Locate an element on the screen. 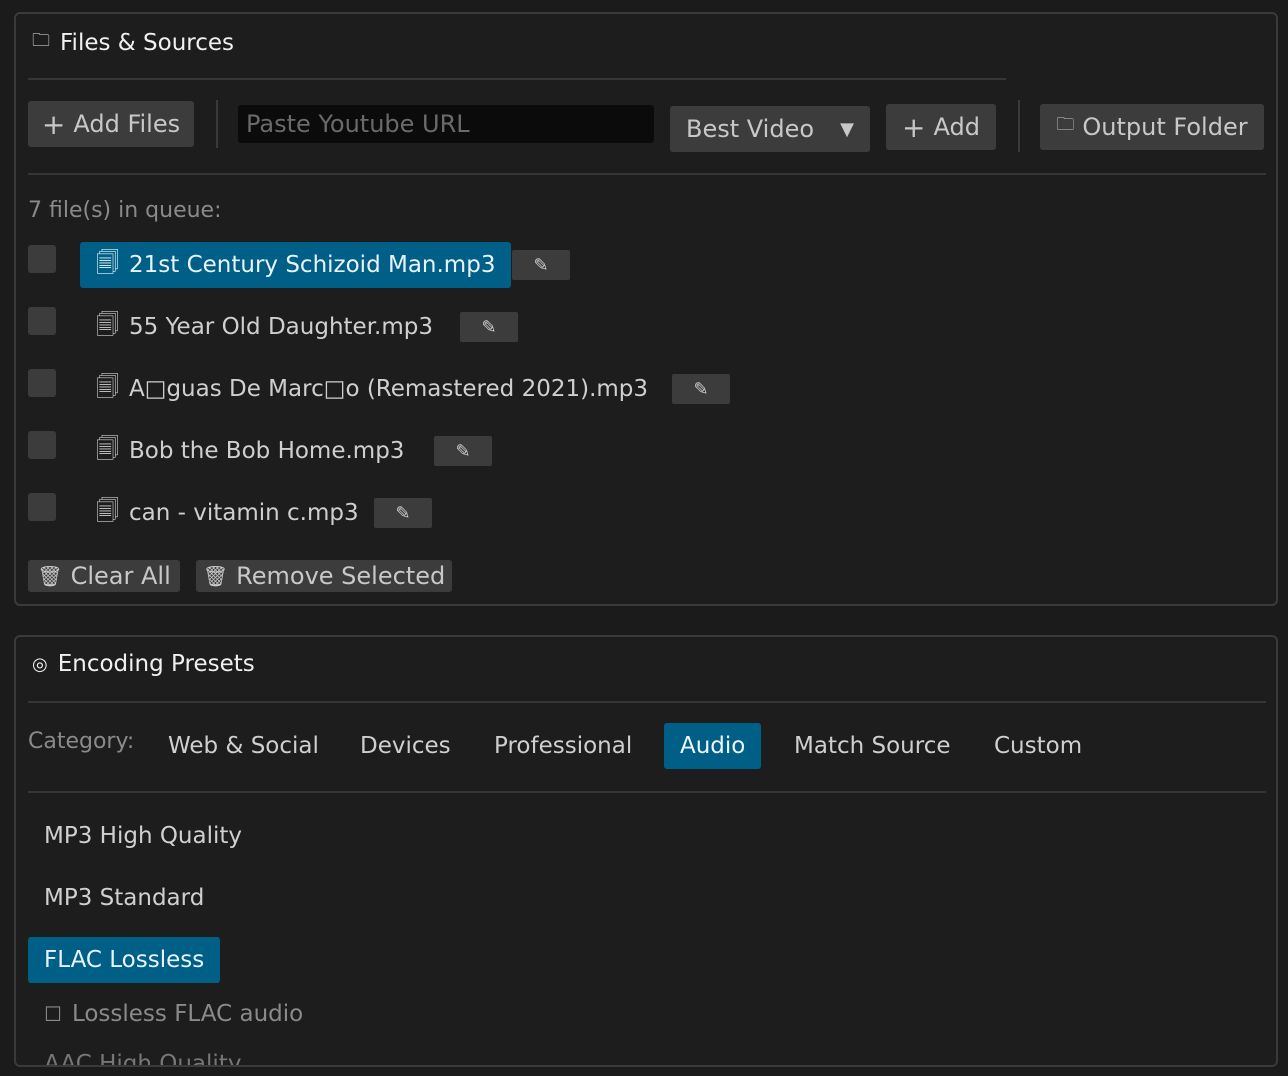 The image size is (1288, 1076). tab-web-social: Web & Social is located at coordinates (243, 746).